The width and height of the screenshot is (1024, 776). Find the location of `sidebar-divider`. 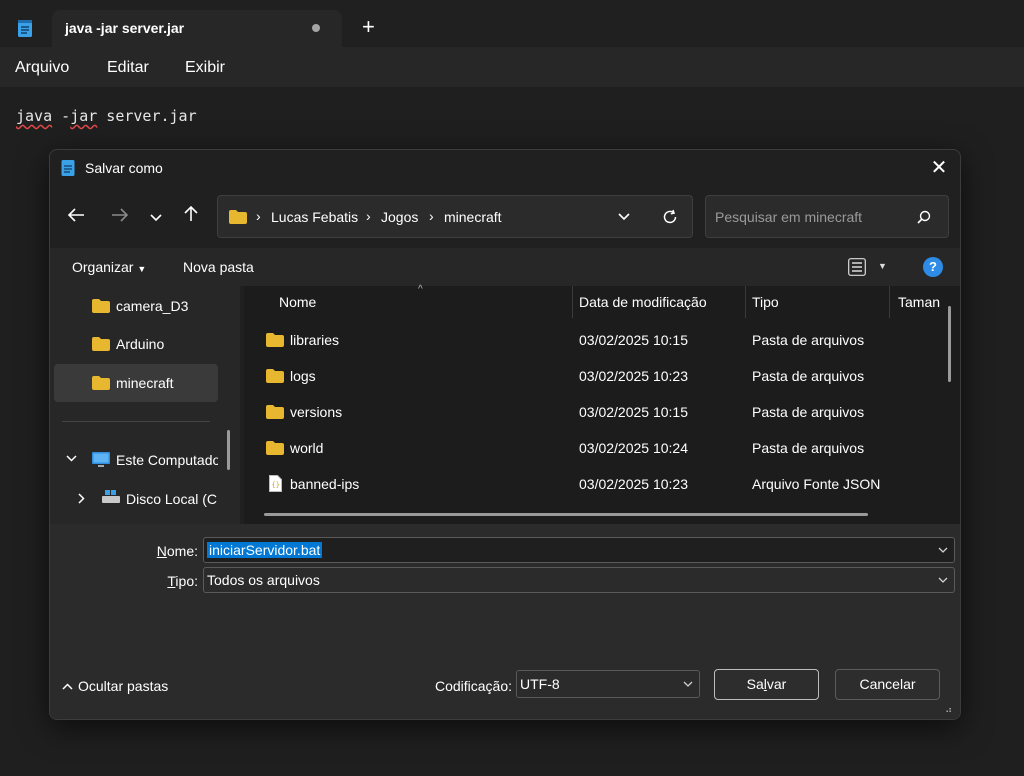

sidebar-divider is located at coordinates (136, 421).